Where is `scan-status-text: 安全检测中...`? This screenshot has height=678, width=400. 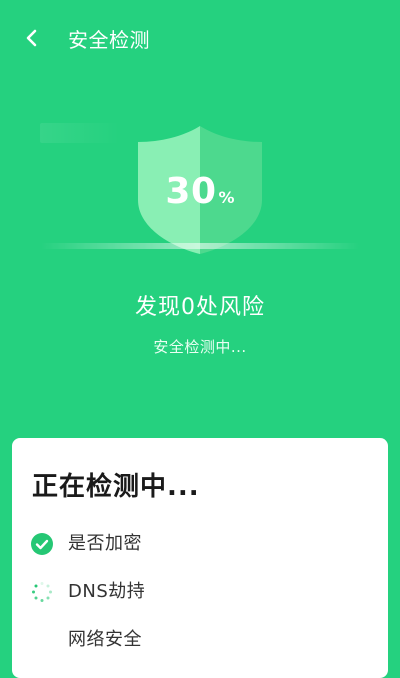
scan-status-text: 安全检测中... is located at coordinates (200, 347).